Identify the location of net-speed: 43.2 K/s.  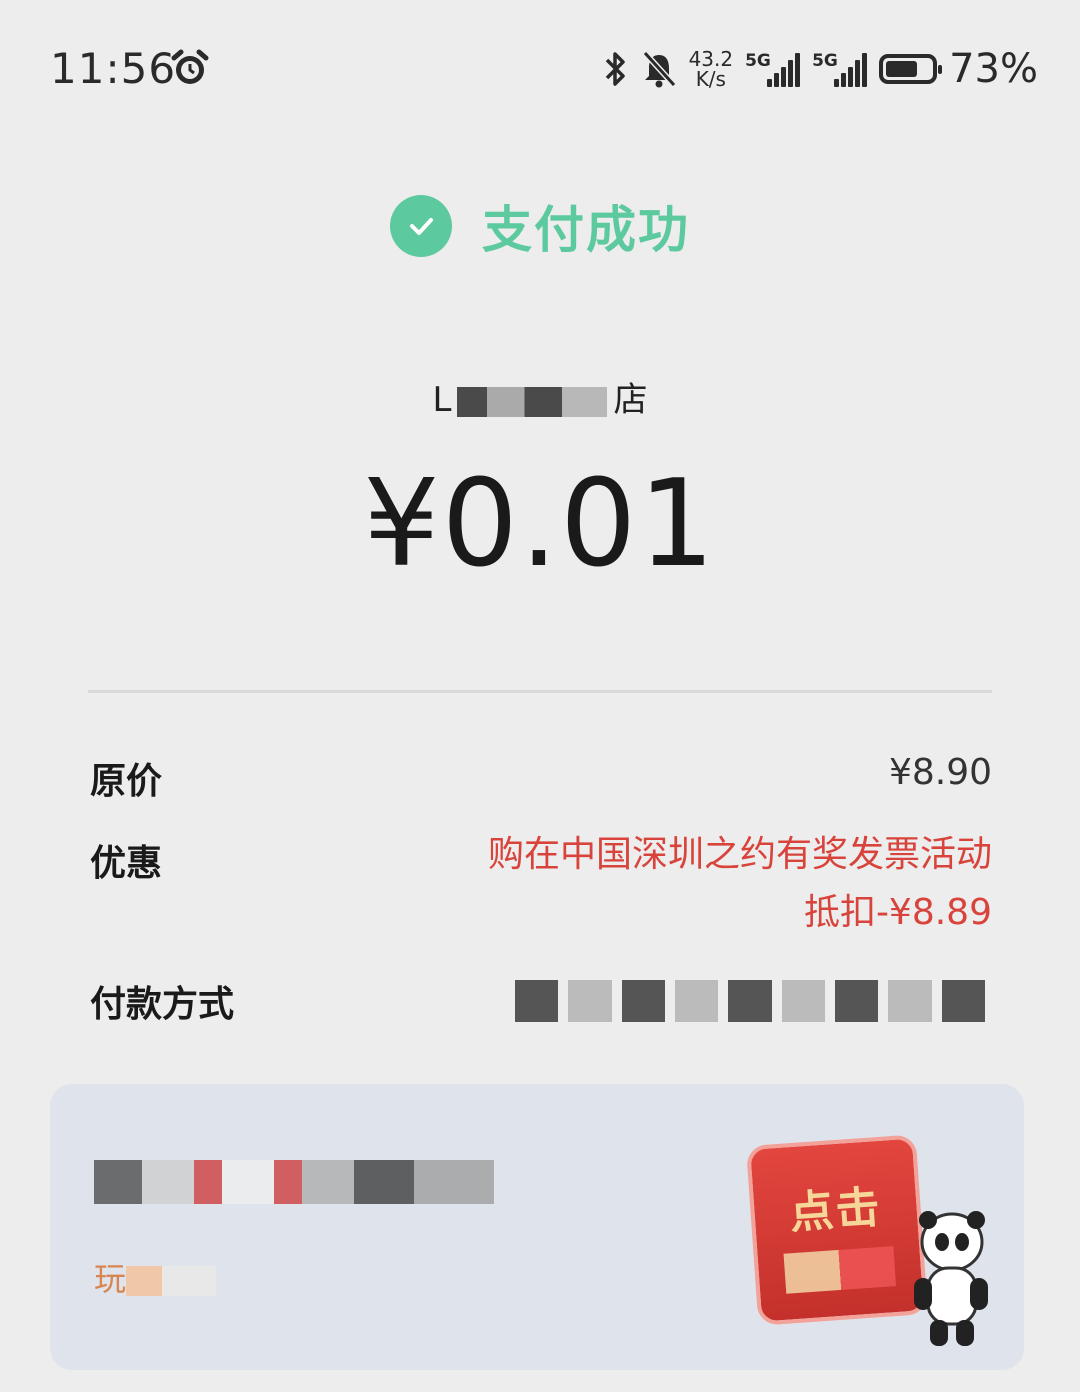
(711, 69).